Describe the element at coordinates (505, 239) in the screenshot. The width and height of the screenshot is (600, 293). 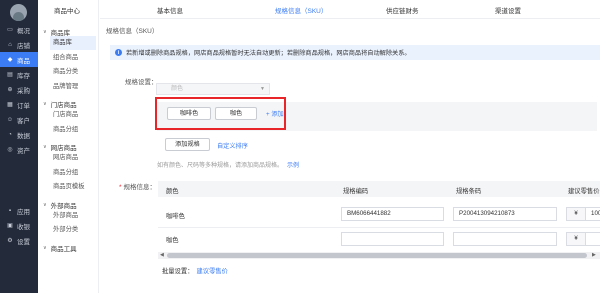
I see `spec-barcode-input` at that location.